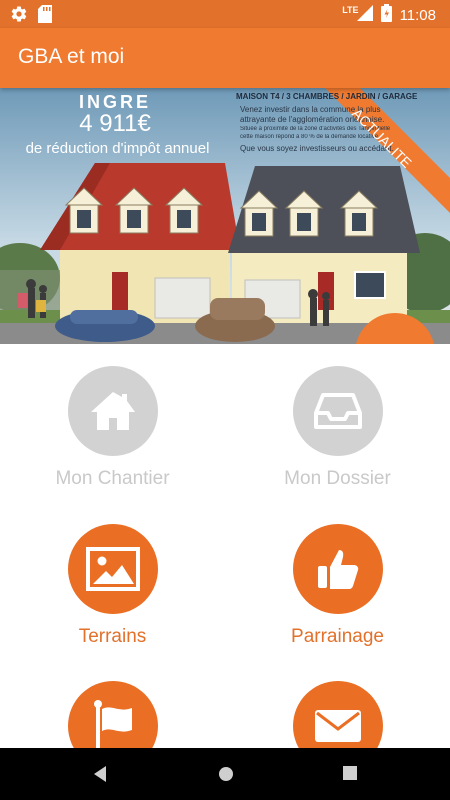 This screenshot has width=450, height=800. What do you see at coordinates (417, 15) in the screenshot?
I see `clock: 11:08` at bounding box center [417, 15].